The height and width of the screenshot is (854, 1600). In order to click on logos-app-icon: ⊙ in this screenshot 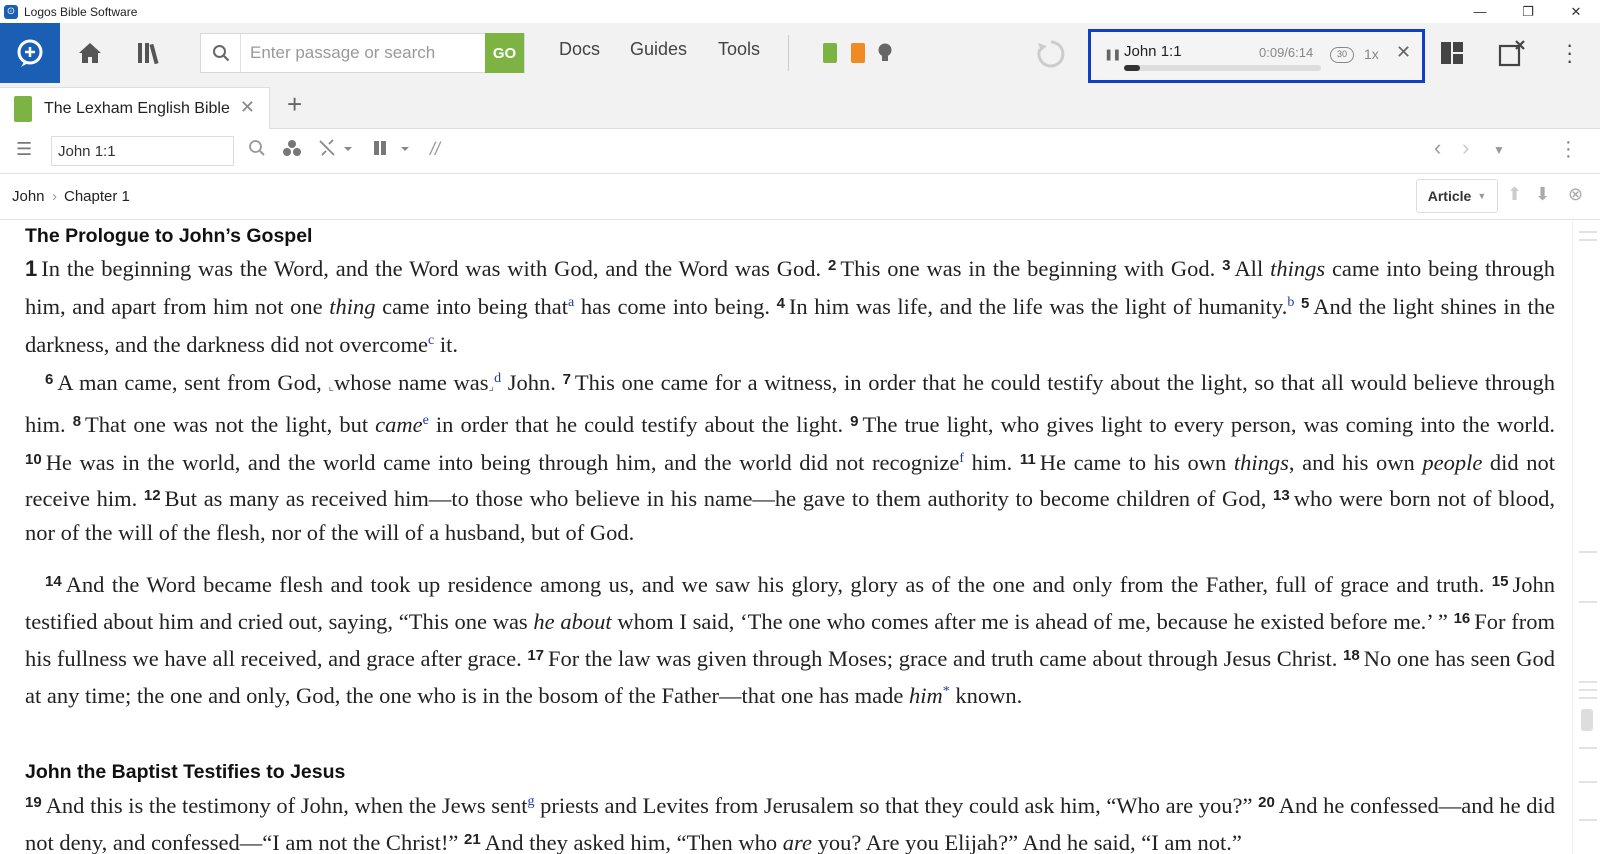, I will do `click(11, 11)`.